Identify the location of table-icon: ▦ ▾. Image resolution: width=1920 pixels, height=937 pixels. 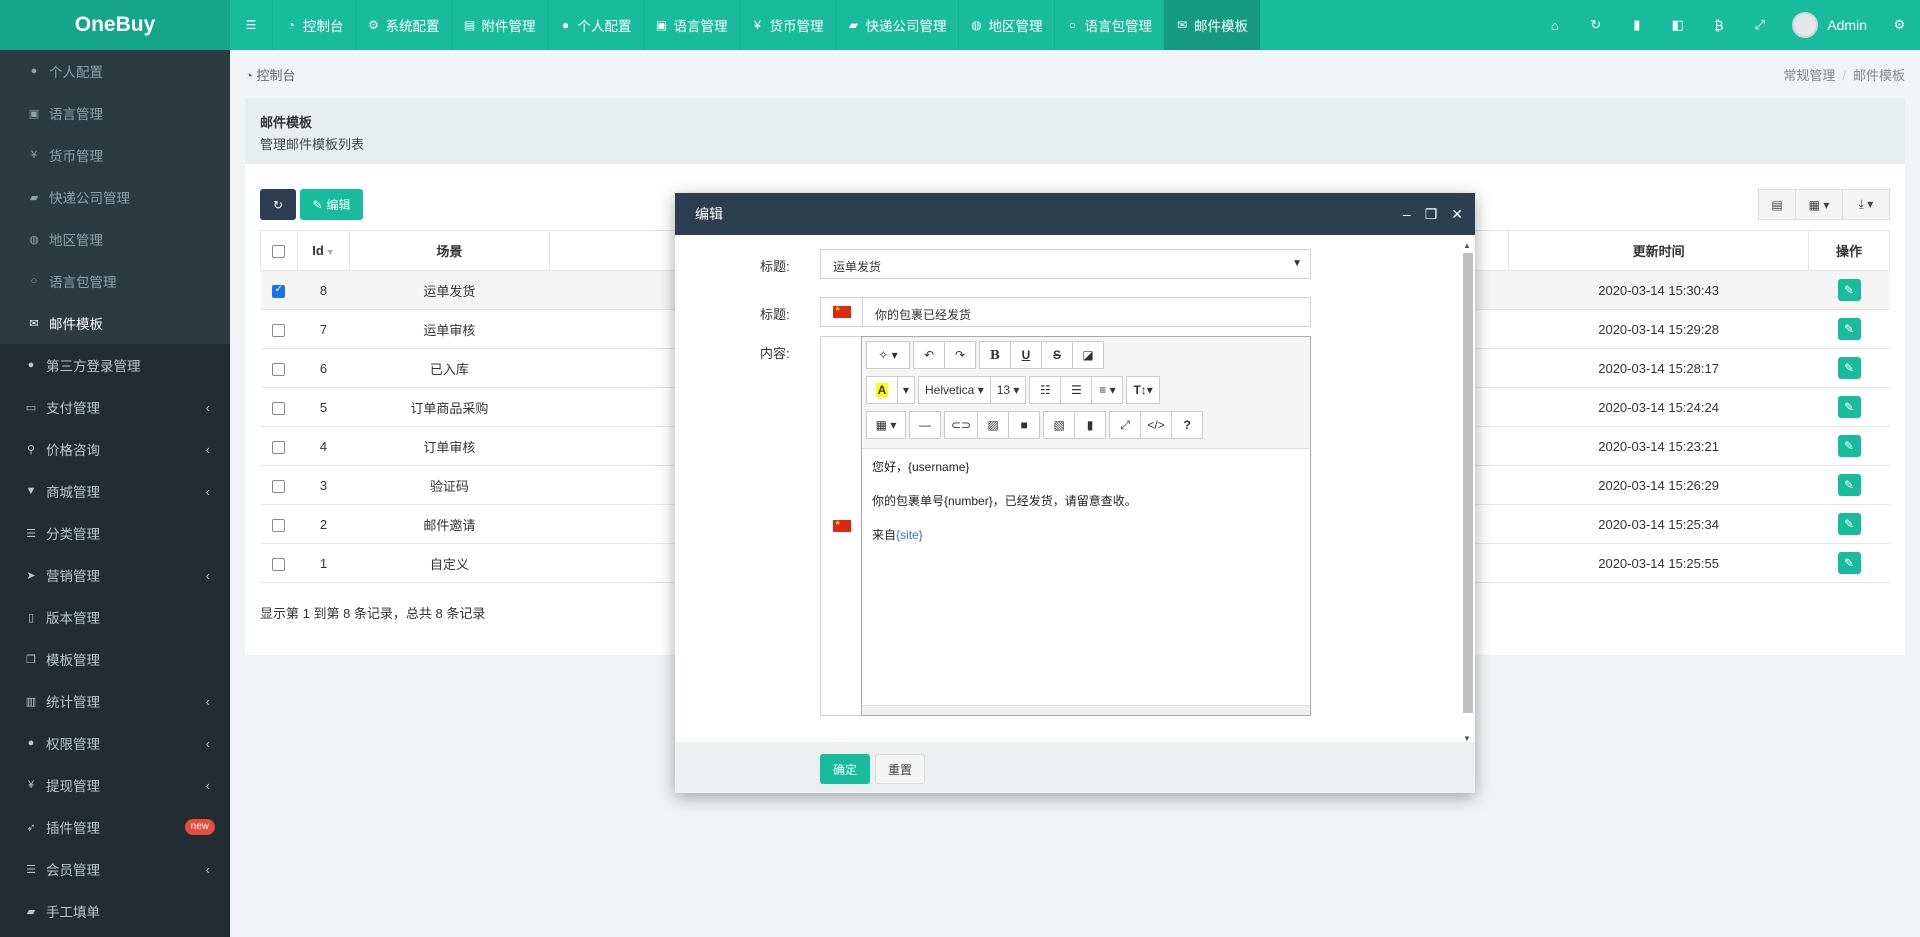
(886, 425).